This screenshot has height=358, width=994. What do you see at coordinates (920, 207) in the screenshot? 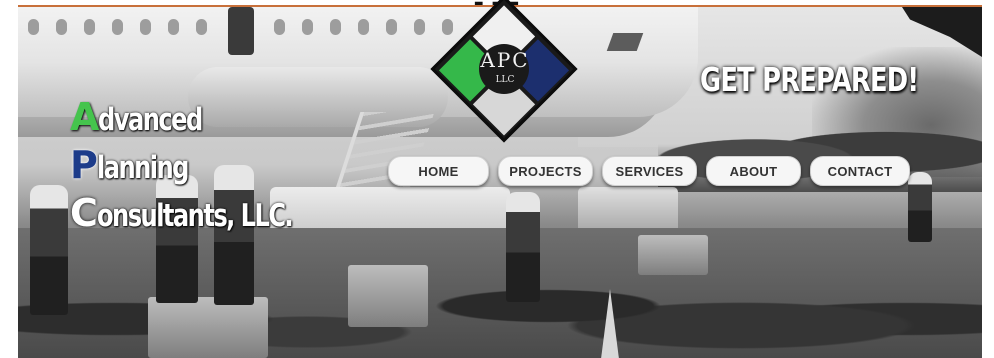
I see `bystander-figure` at bounding box center [920, 207].